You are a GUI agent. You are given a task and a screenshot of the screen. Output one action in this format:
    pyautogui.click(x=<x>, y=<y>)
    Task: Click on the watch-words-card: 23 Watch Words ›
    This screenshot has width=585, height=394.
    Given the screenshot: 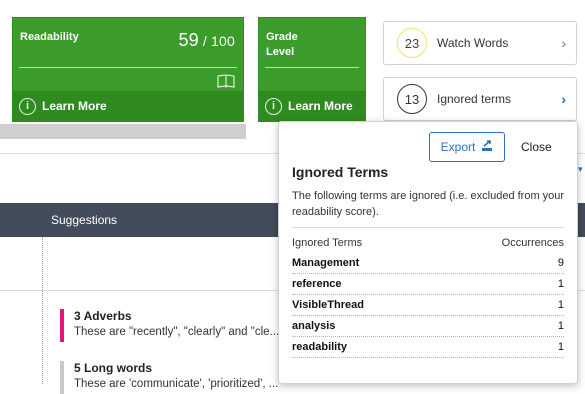 What is the action you would take?
    pyautogui.click(x=480, y=43)
    